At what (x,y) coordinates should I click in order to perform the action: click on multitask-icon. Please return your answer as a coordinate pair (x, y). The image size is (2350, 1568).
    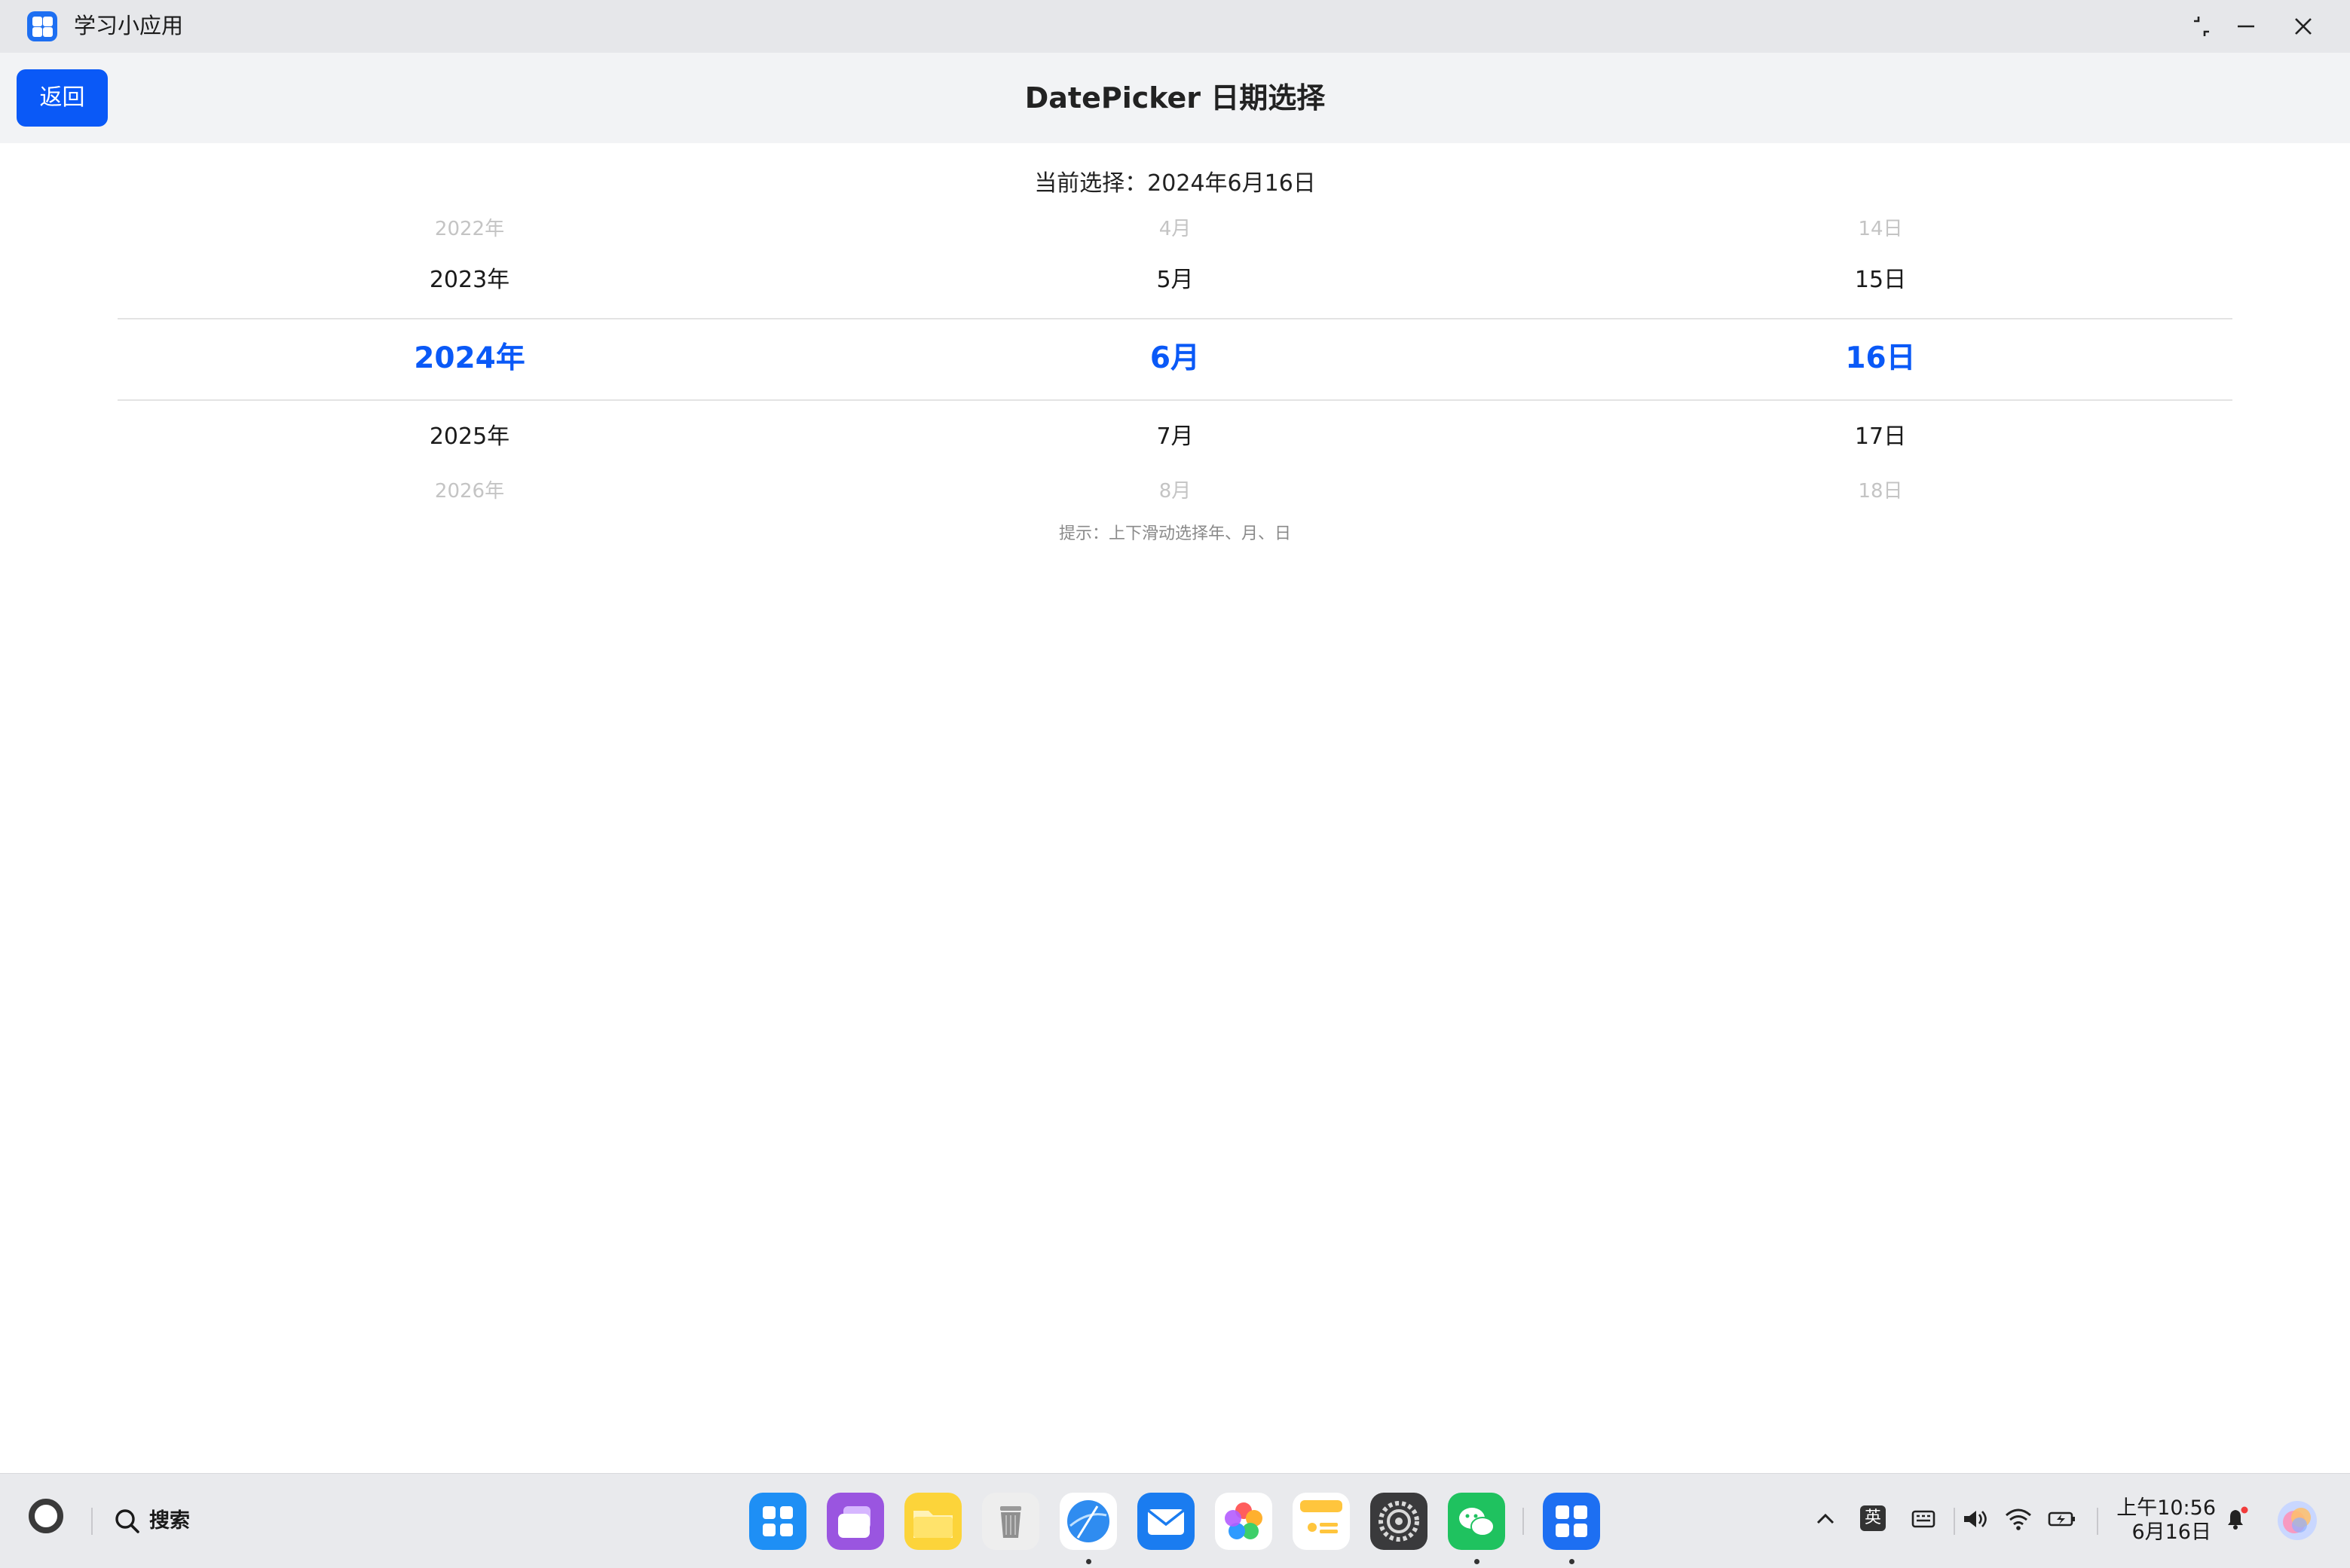
    Looking at the image, I should click on (856, 1521).